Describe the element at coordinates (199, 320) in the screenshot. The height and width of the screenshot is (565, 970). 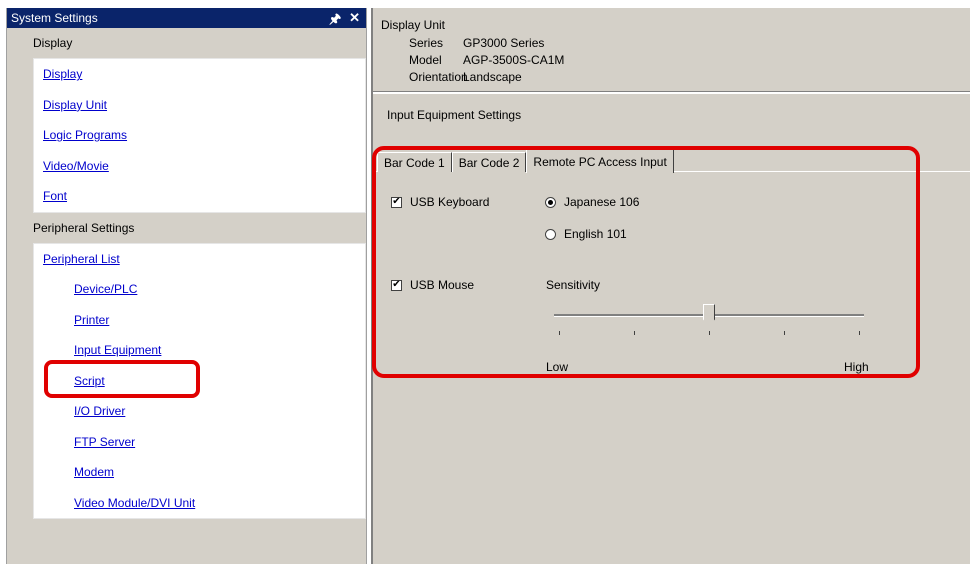
I see `link-printer: Printer` at that location.